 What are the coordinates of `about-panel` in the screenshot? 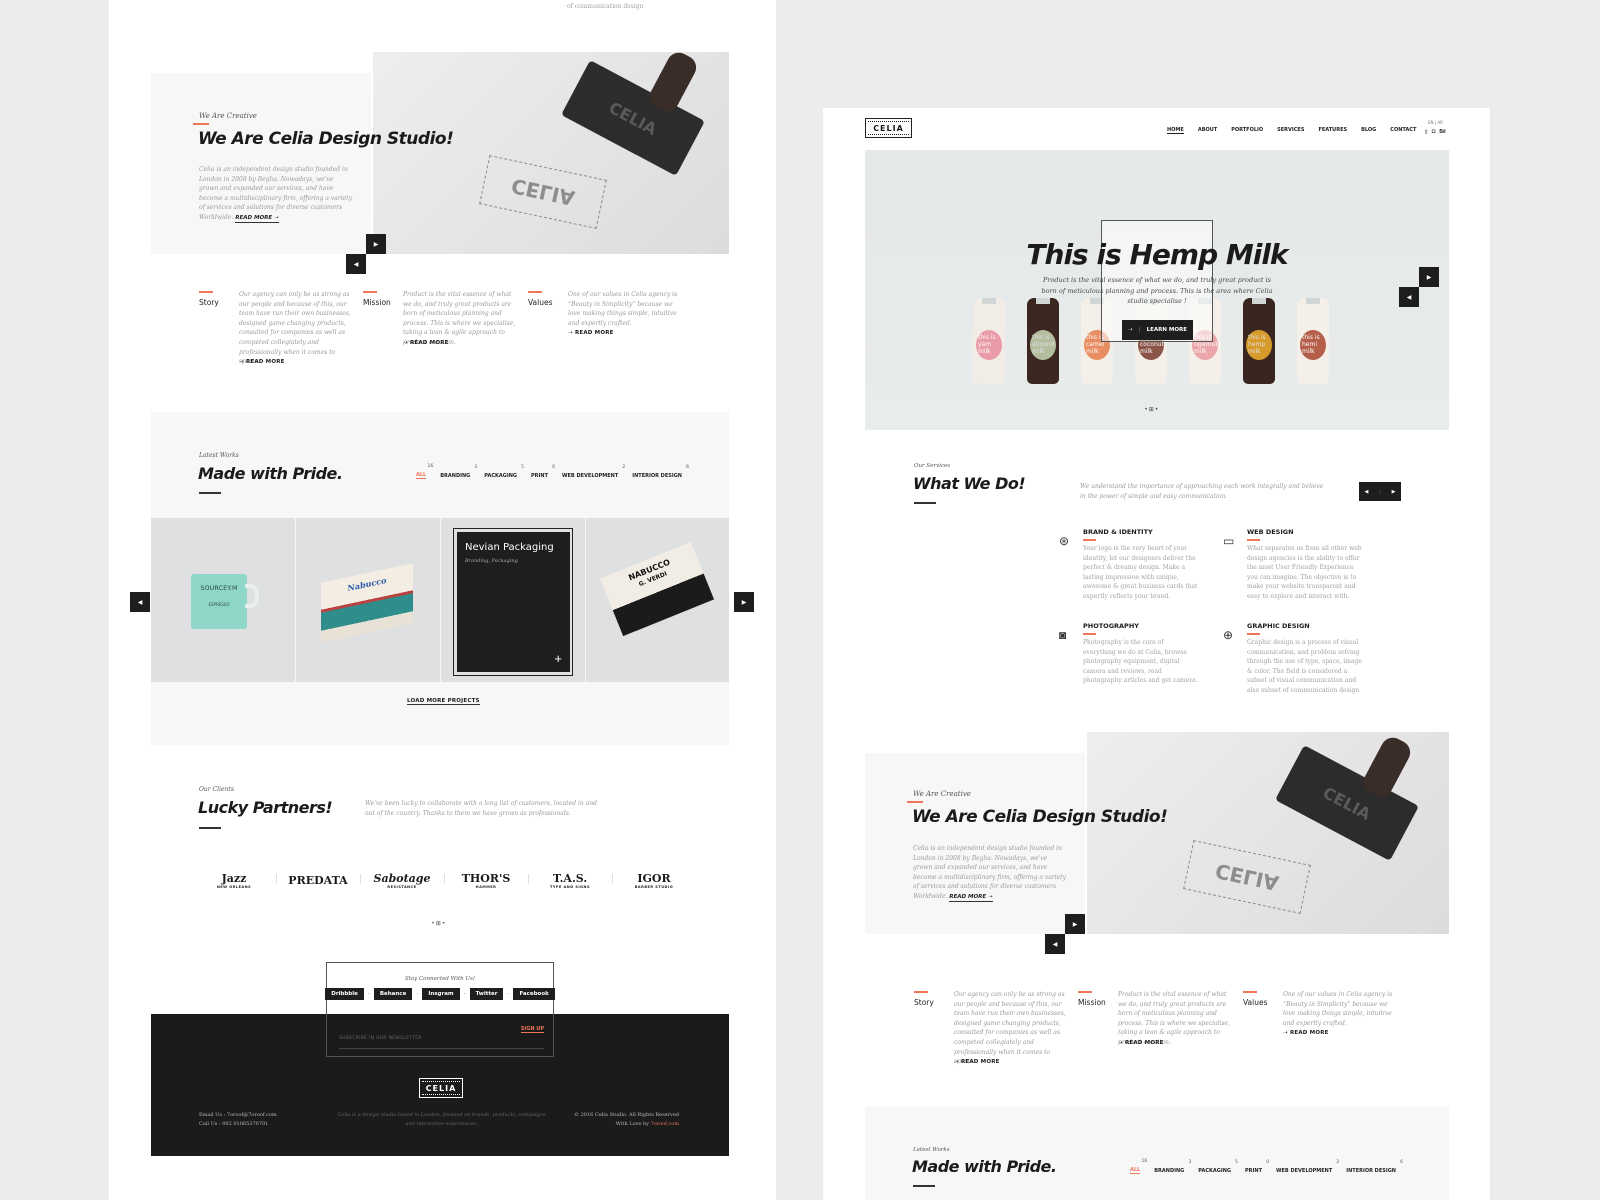 It's located at (261, 163).